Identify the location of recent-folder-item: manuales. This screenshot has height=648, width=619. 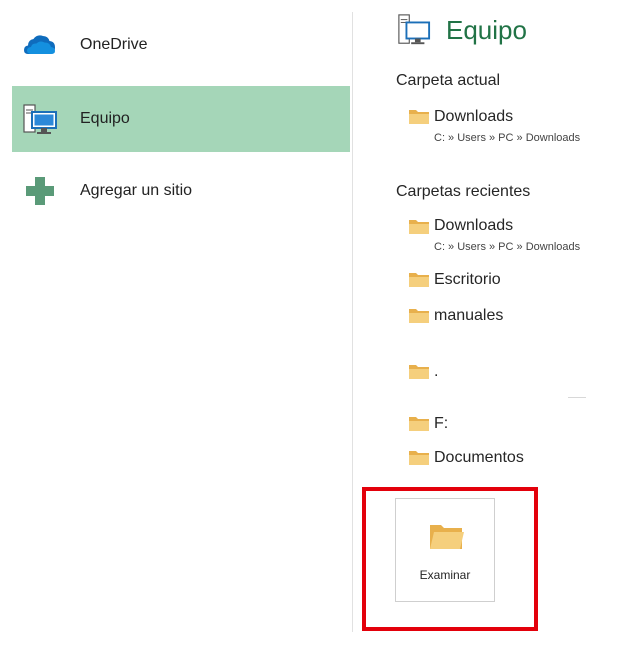
(510, 317).